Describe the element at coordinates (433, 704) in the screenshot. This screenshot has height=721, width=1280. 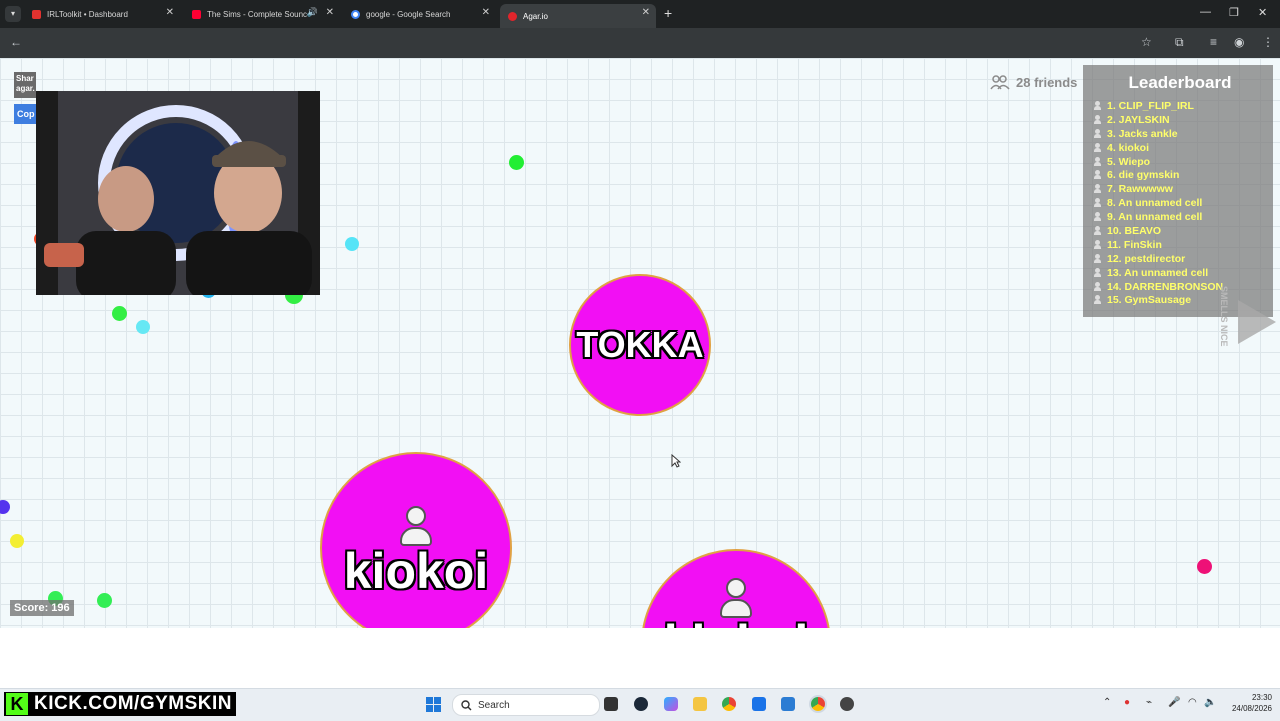
I see `windows-start-icon` at that location.